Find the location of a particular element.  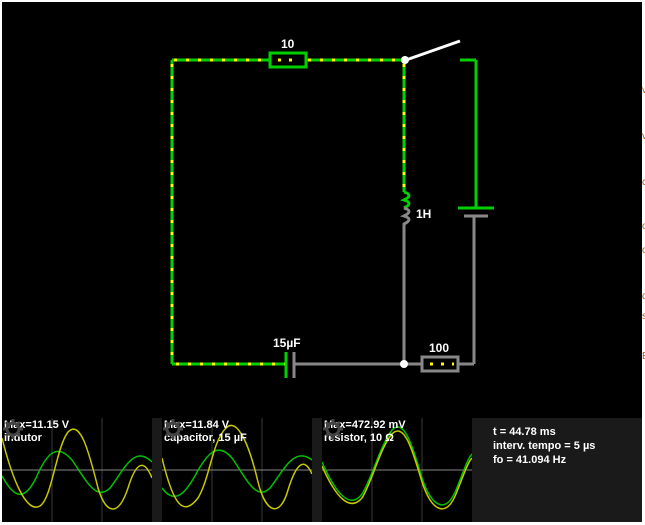

resistor-bottom-label: 100 is located at coordinates (439, 348).